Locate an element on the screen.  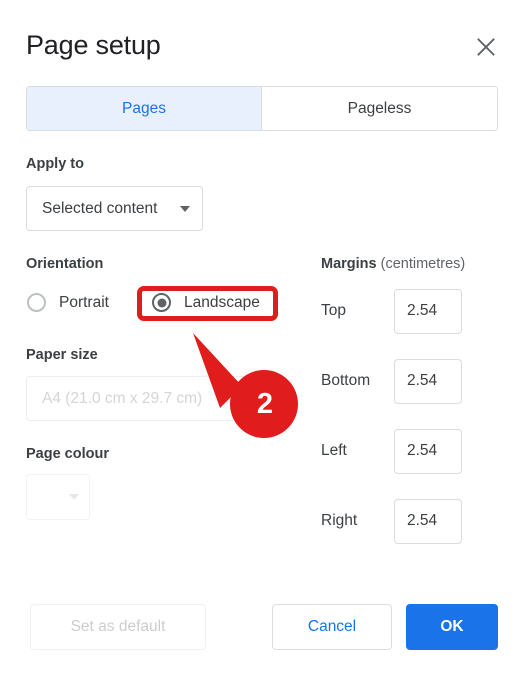
radio-portrait-label: Portrait is located at coordinates (84, 302).